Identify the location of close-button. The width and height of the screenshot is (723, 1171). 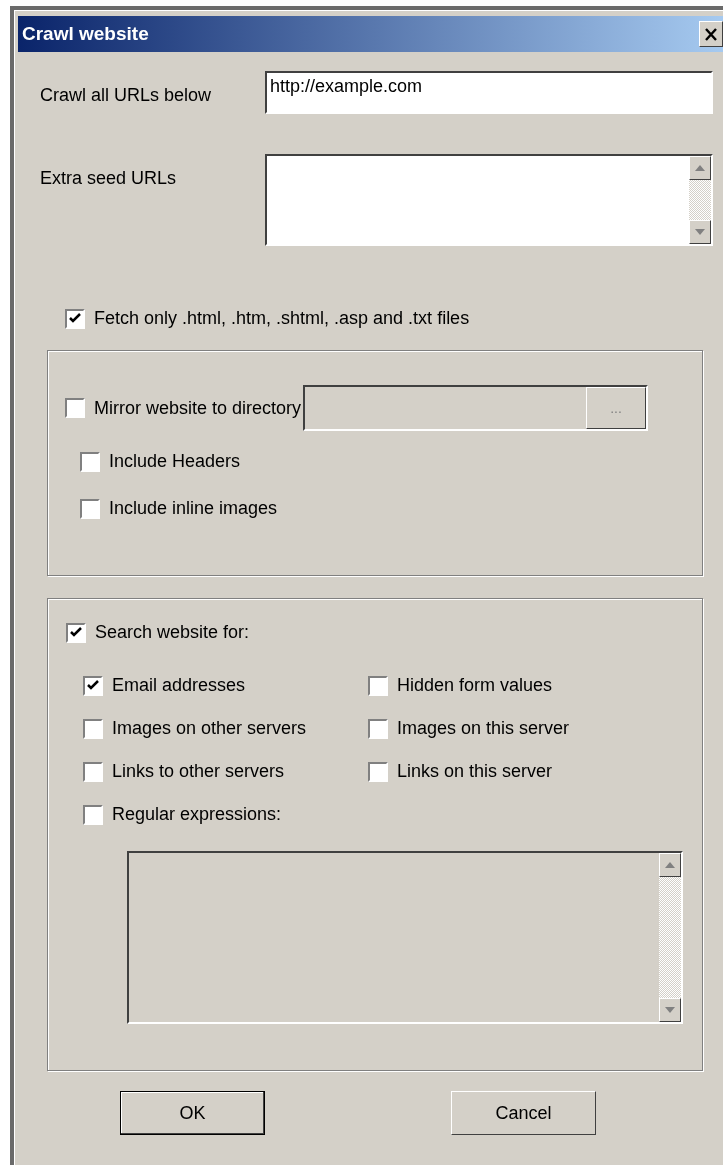
(711, 34).